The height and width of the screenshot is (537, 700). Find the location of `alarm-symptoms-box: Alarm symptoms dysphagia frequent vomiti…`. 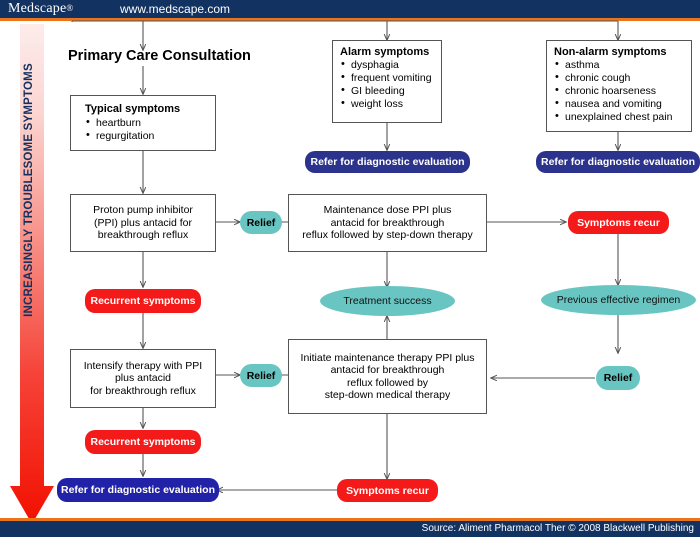

alarm-symptoms-box: Alarm symptoms dysphagia frequent vomiti… is located at coordinates (387, 81).